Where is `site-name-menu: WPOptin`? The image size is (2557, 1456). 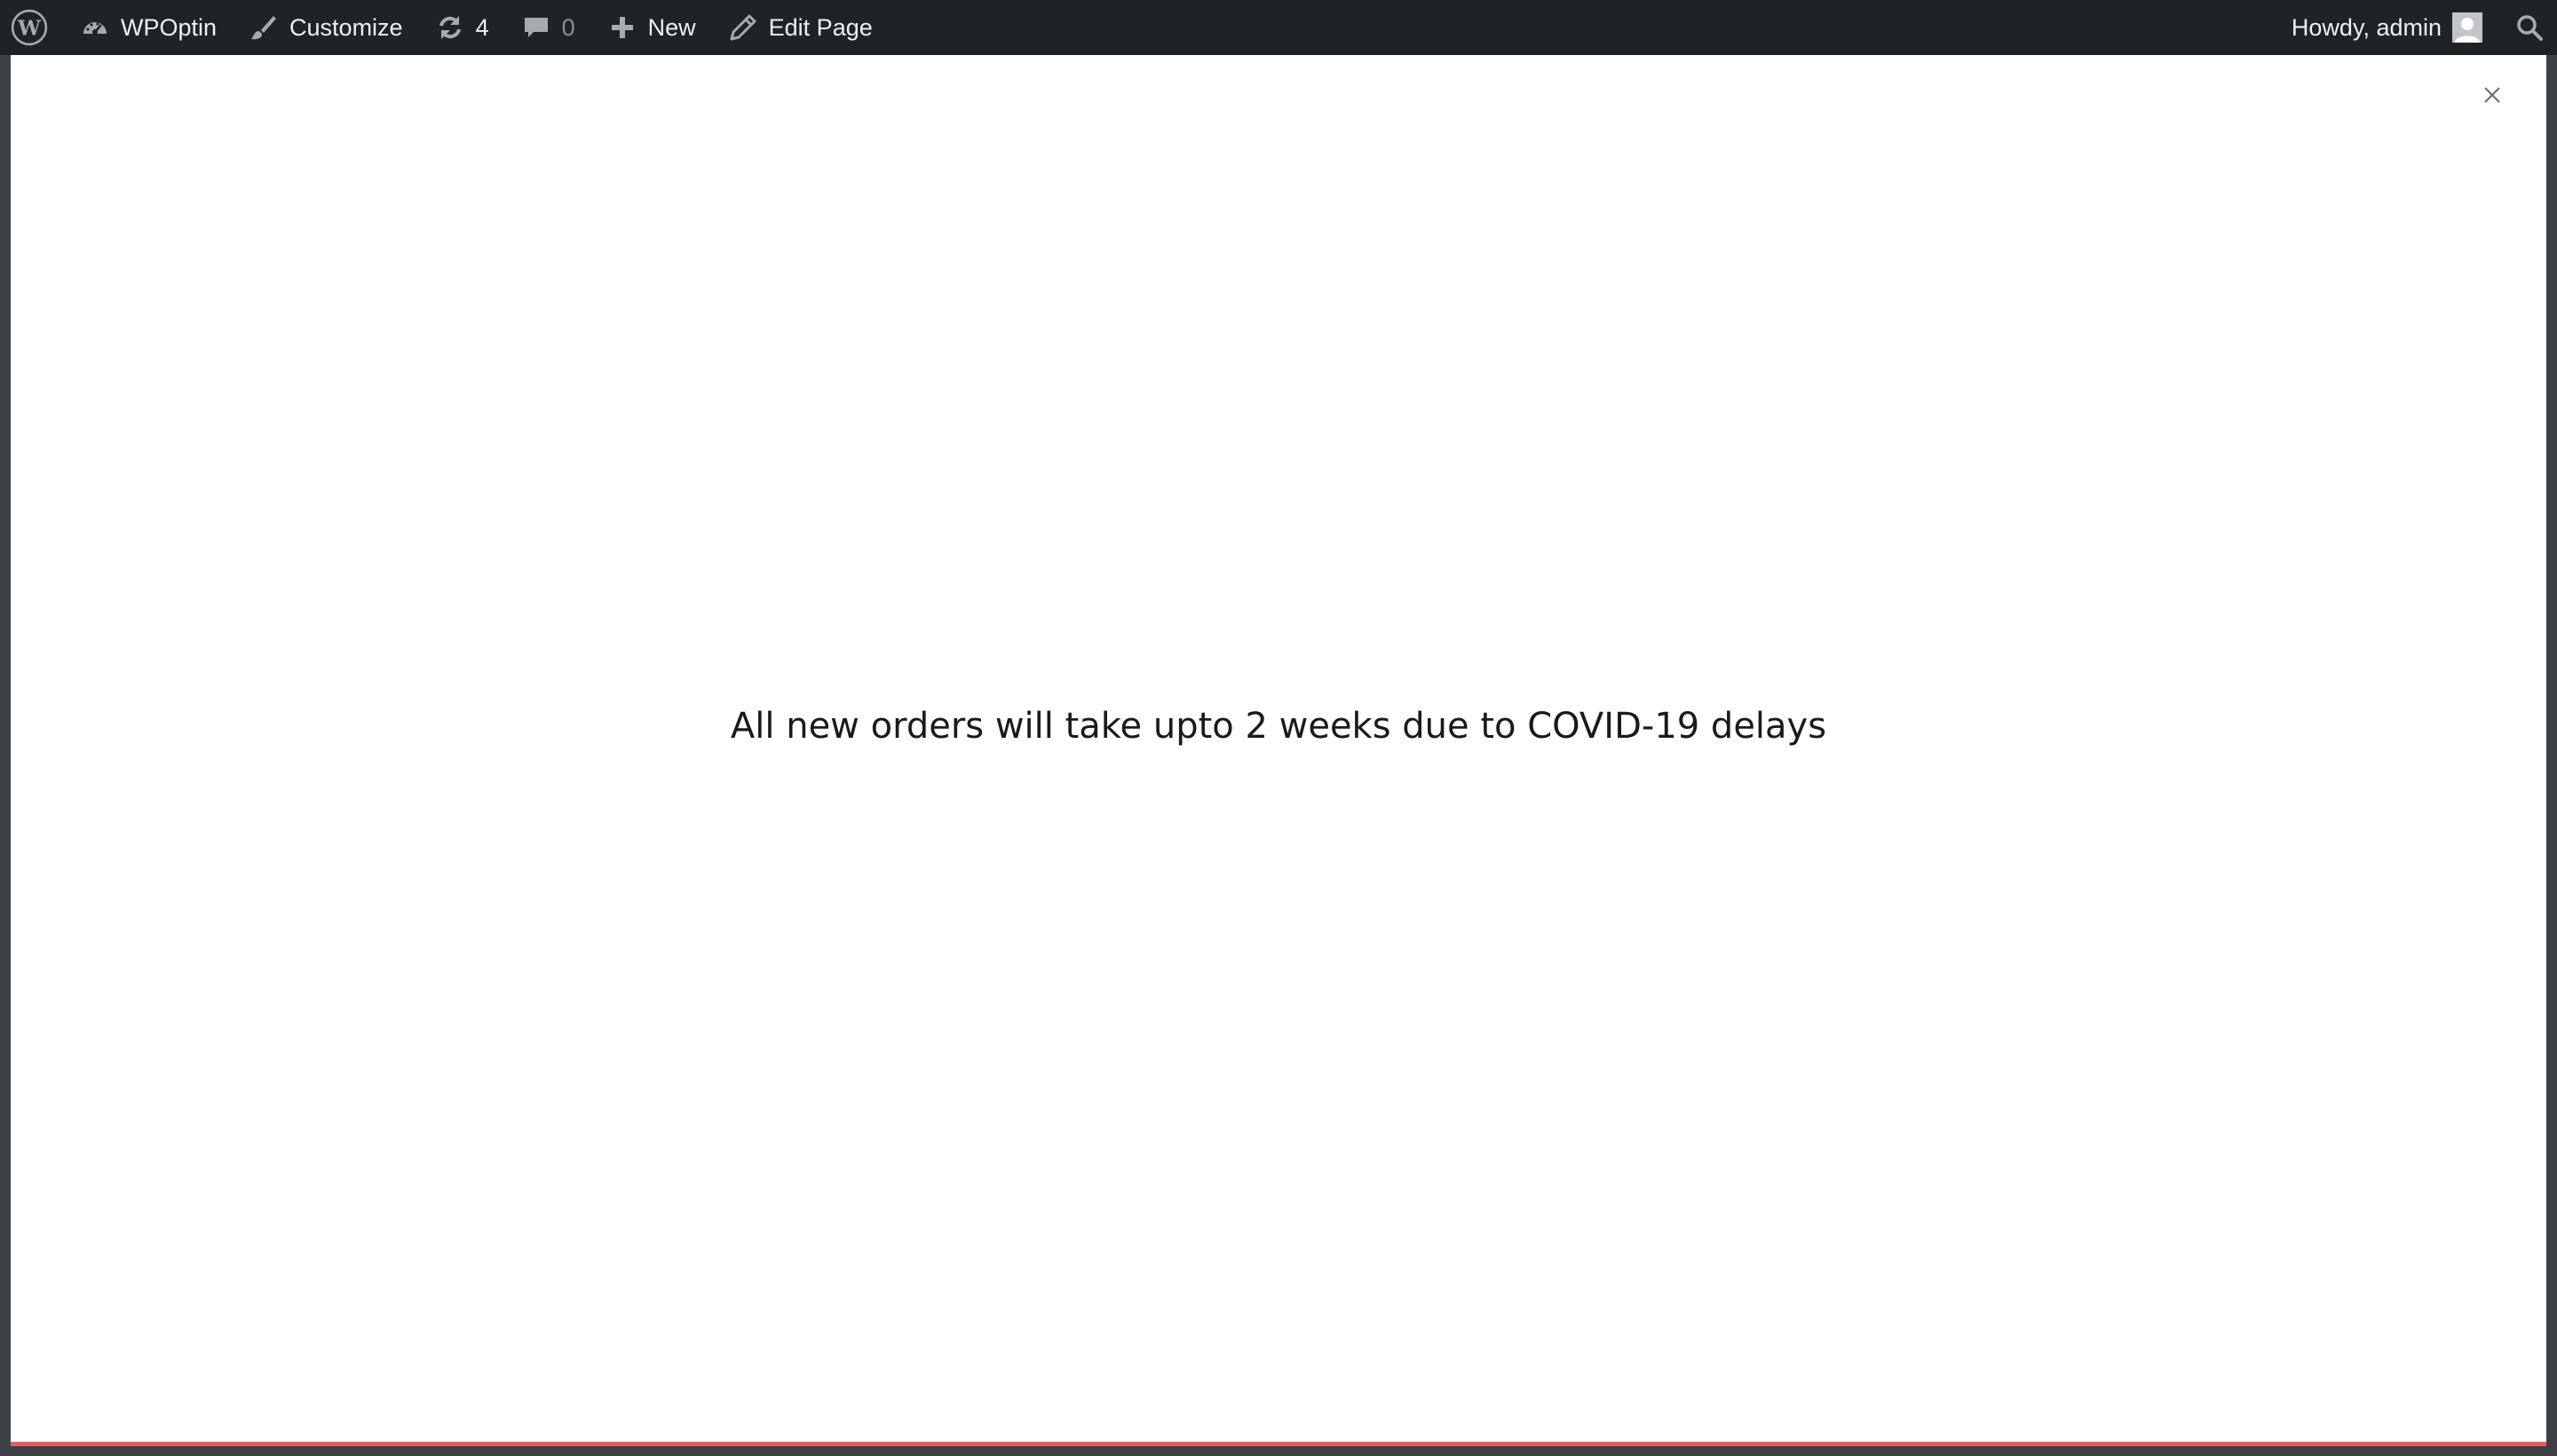
site-name-menu: WPOptin is located at coordinates (148, 27).